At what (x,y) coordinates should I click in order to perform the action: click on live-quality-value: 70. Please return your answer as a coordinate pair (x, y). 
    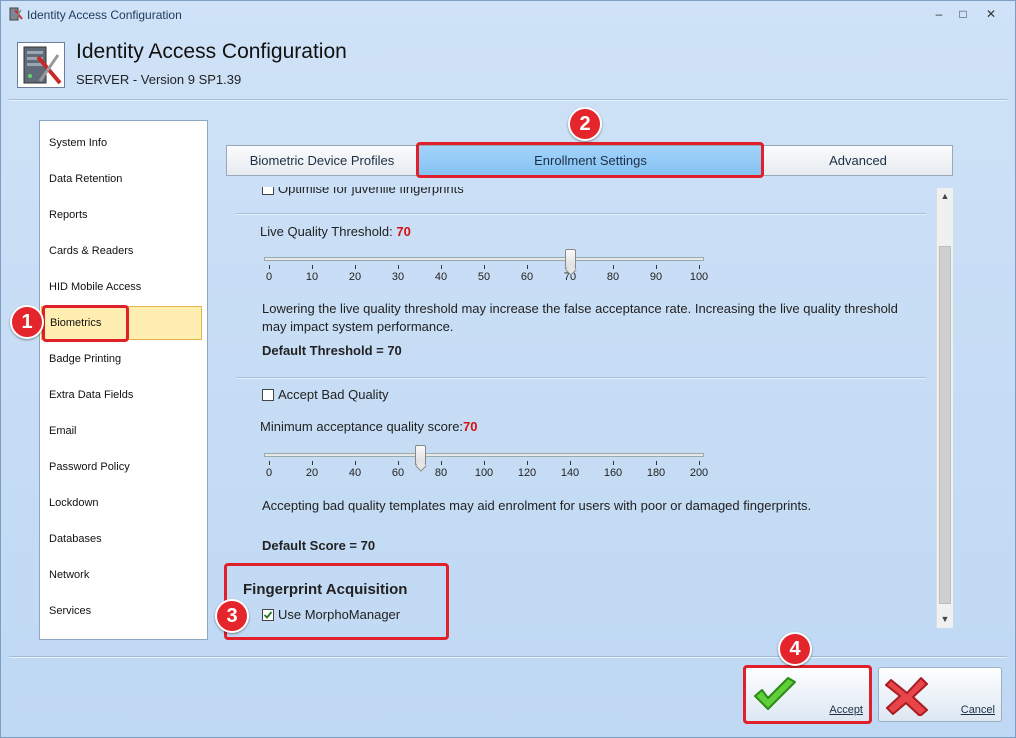
    Looking at the image, I should click on (403, 231).